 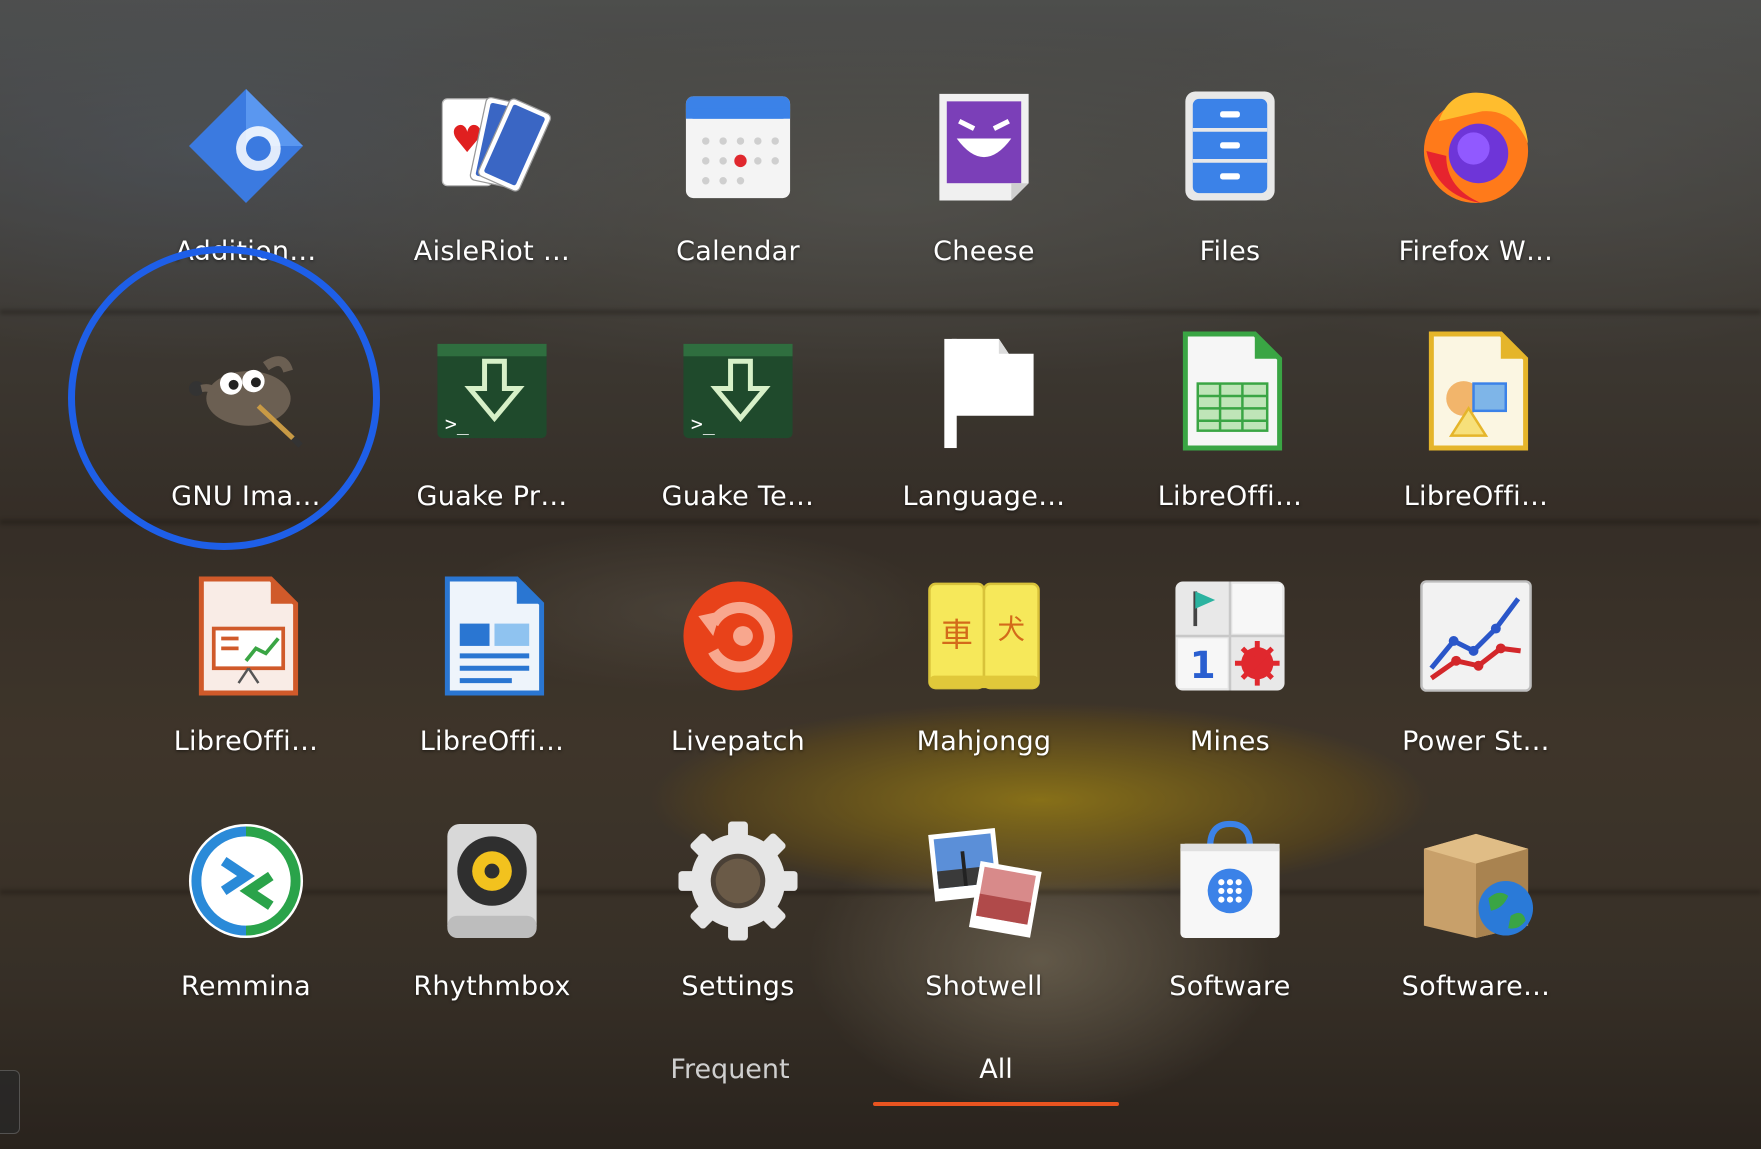 I want to click on app-mines: 1 Mines, so click(x=1230, y=665).